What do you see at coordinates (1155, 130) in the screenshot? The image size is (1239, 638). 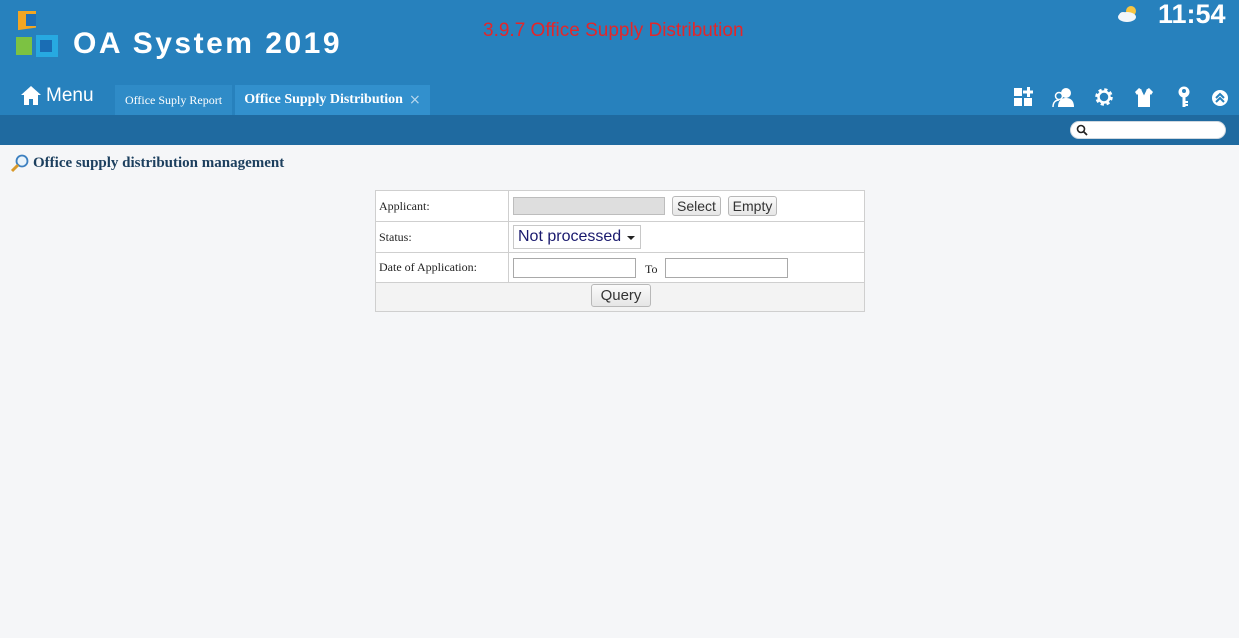 I see `search-input` at bounding box center [1155, 130].